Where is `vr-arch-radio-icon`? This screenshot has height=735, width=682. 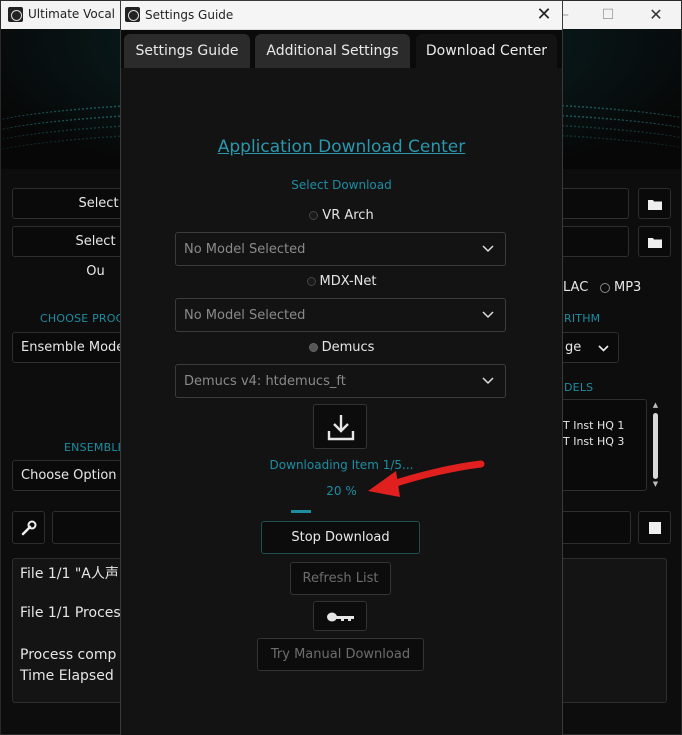 vr-arch-radio-icon is located at coordinates (314, 215).